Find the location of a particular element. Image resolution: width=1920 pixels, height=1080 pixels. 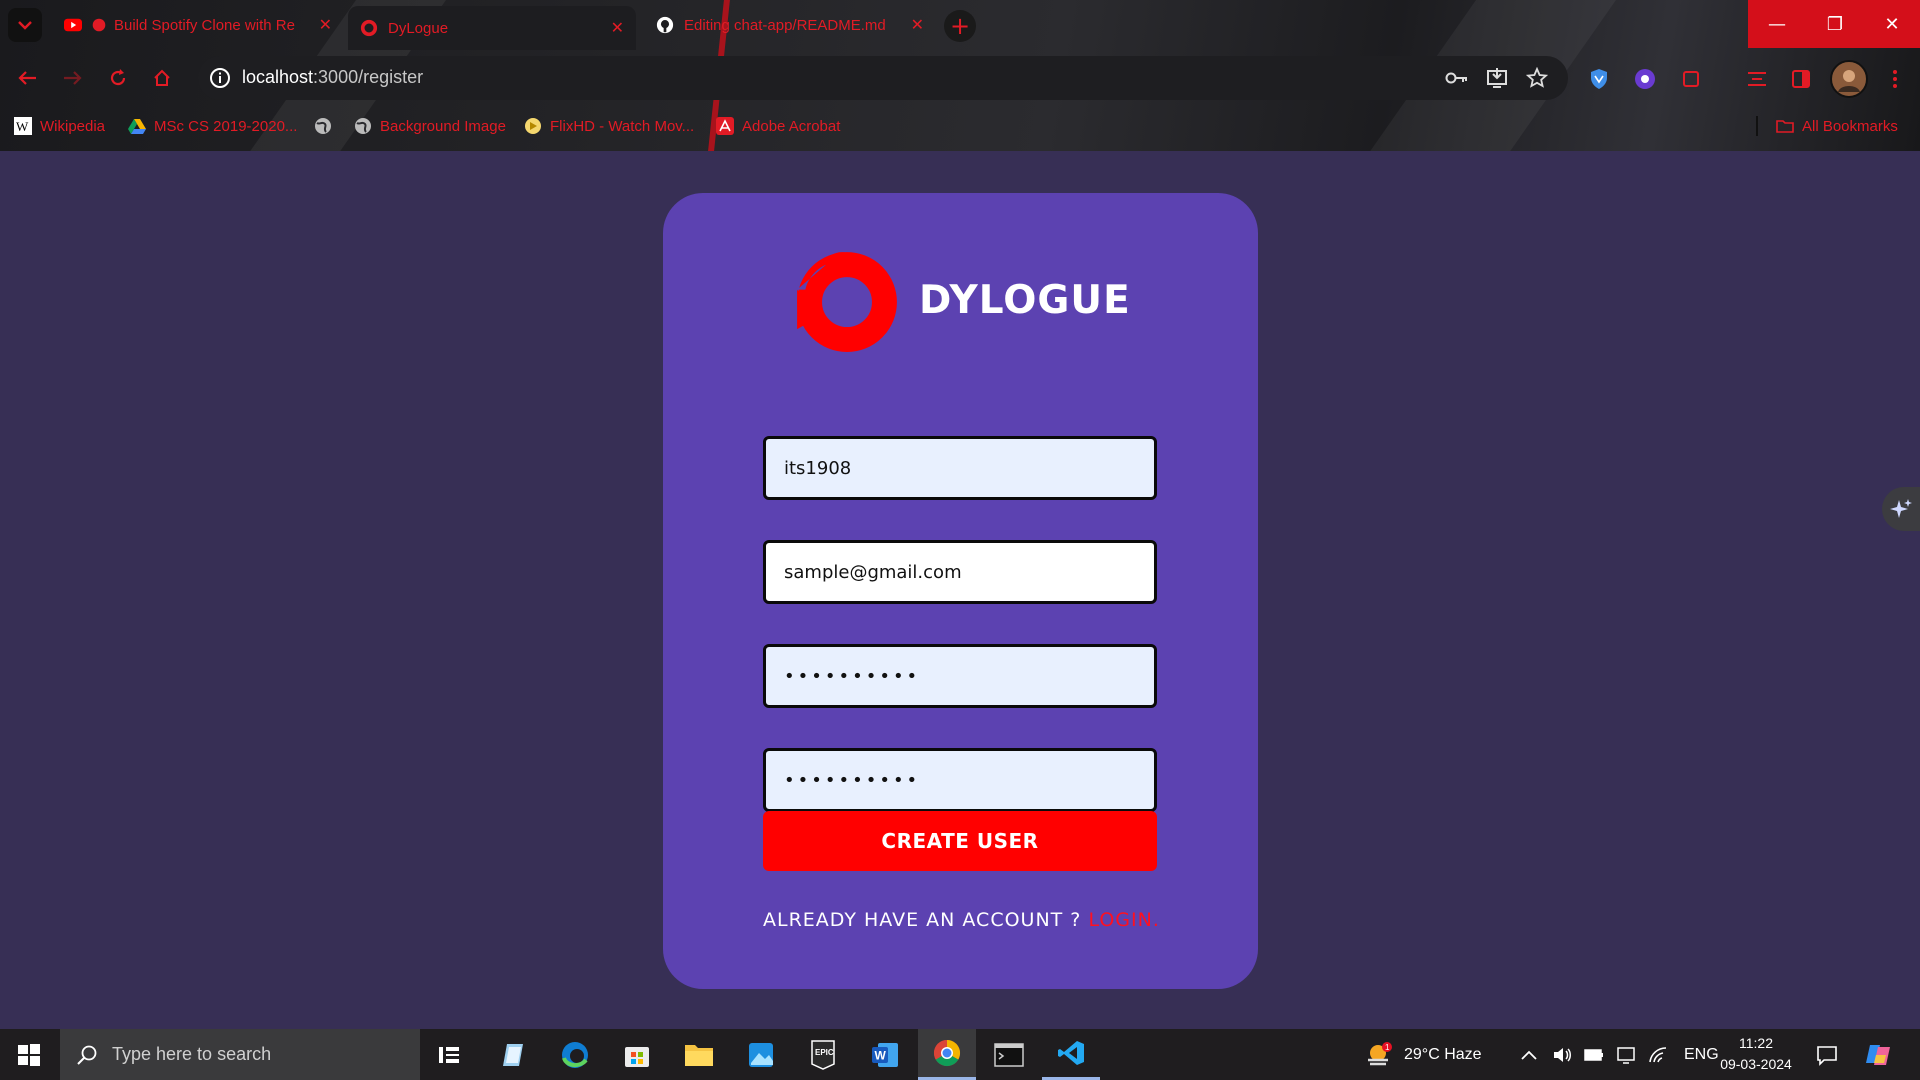

tab-title: Build Spotify Clone with Re is located at coordinates (204, 25).